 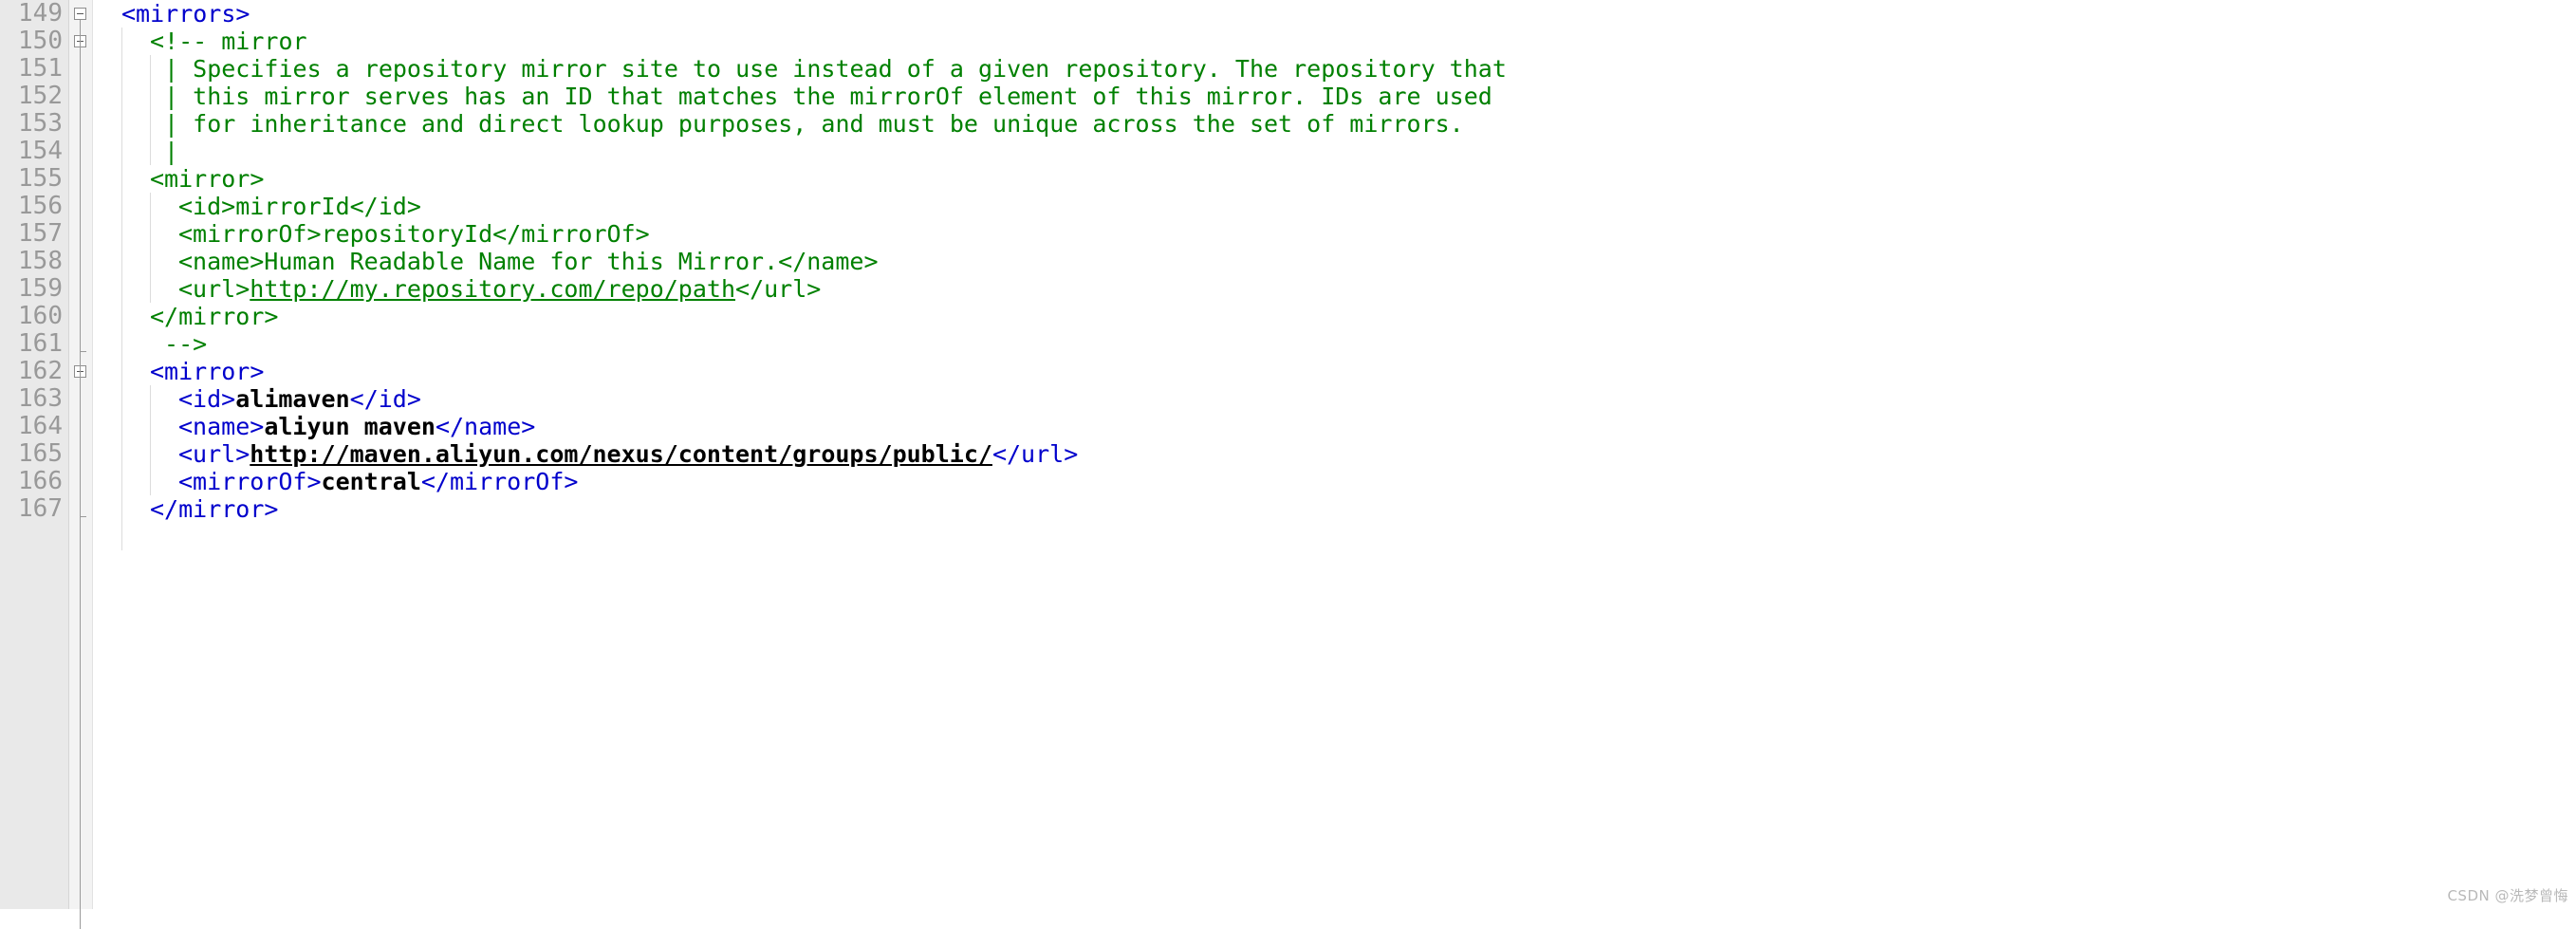 What do you see at coordinates (1335, 399) in the screenshot?
I see `code-line: <id>alimaven</id>` at bounding box center [1335, 399].